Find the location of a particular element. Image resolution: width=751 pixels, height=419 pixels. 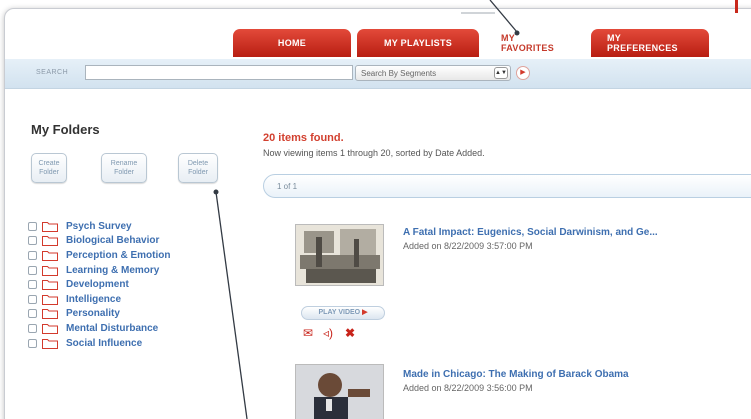

play-arrow-icon: ▶ is located at coordinates (365, 312).